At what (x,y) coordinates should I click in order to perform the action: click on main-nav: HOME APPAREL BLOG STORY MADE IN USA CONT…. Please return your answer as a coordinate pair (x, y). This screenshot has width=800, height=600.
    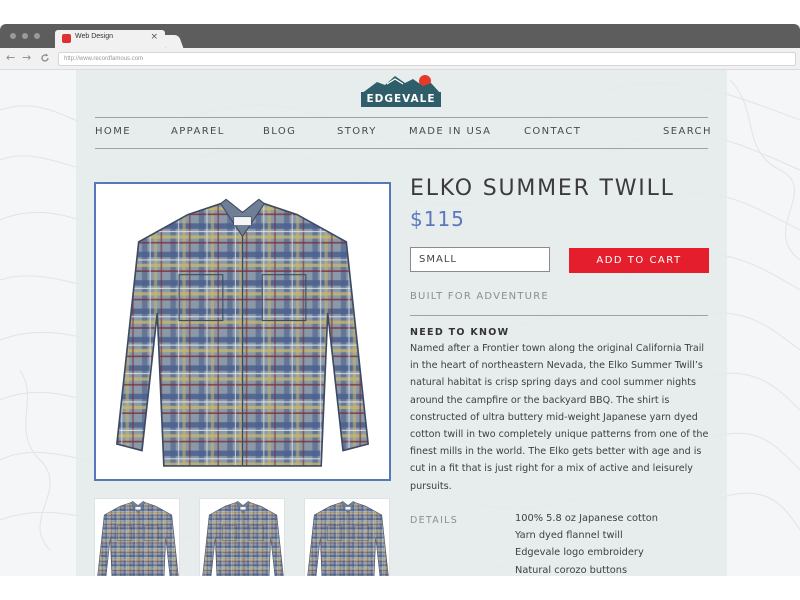
    Looking at the image, I should click on (402, 133).